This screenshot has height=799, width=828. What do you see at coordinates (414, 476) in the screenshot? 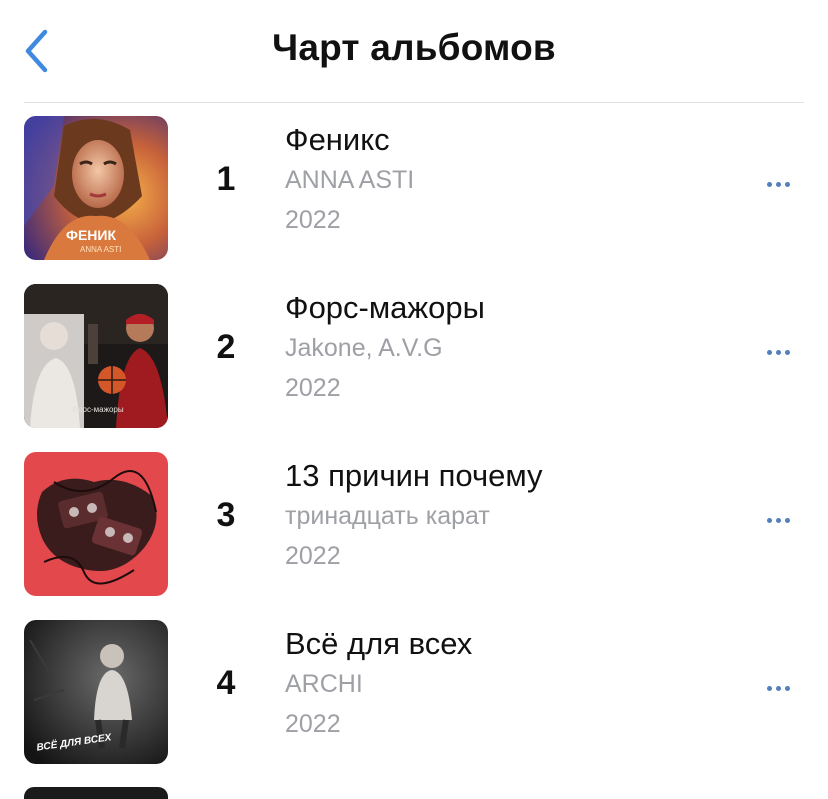
I see `album-title: 13 причин почему` at bounding box center [414, 476].